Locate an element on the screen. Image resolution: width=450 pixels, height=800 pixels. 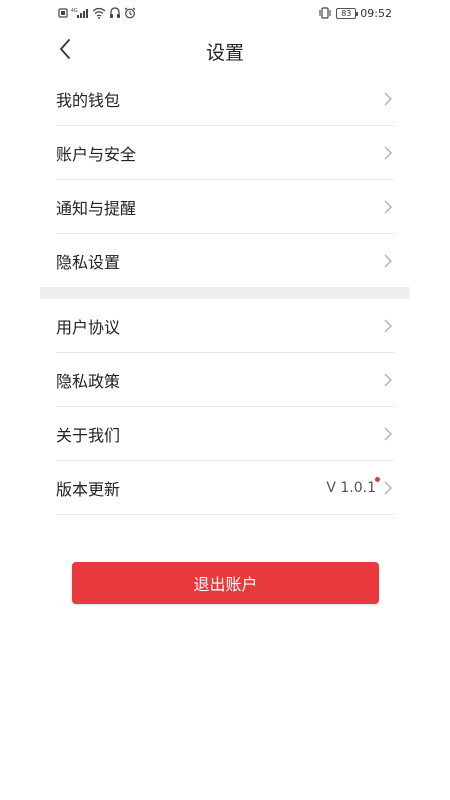
headset-icon is located at coordinates (115, 12).